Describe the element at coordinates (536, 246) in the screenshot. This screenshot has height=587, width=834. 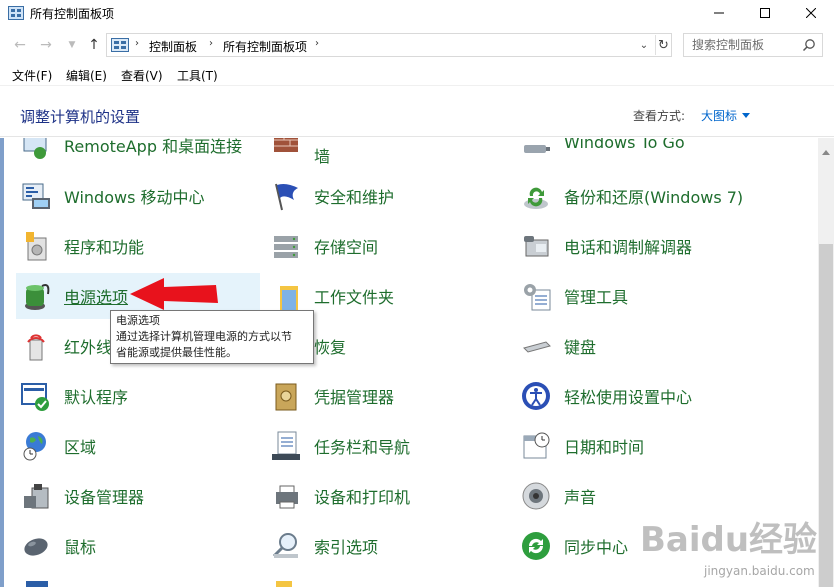
I see `phone-icon` at that location.